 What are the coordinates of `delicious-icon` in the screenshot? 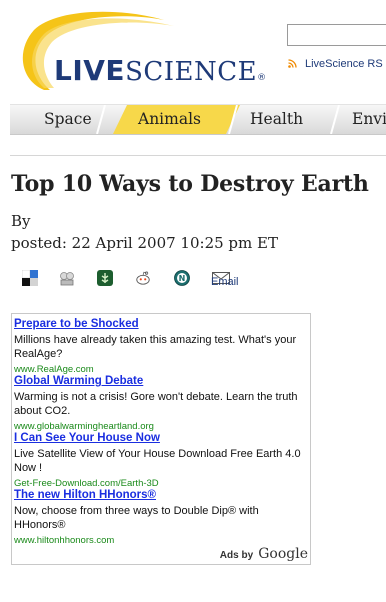 It's located at (30, 278).